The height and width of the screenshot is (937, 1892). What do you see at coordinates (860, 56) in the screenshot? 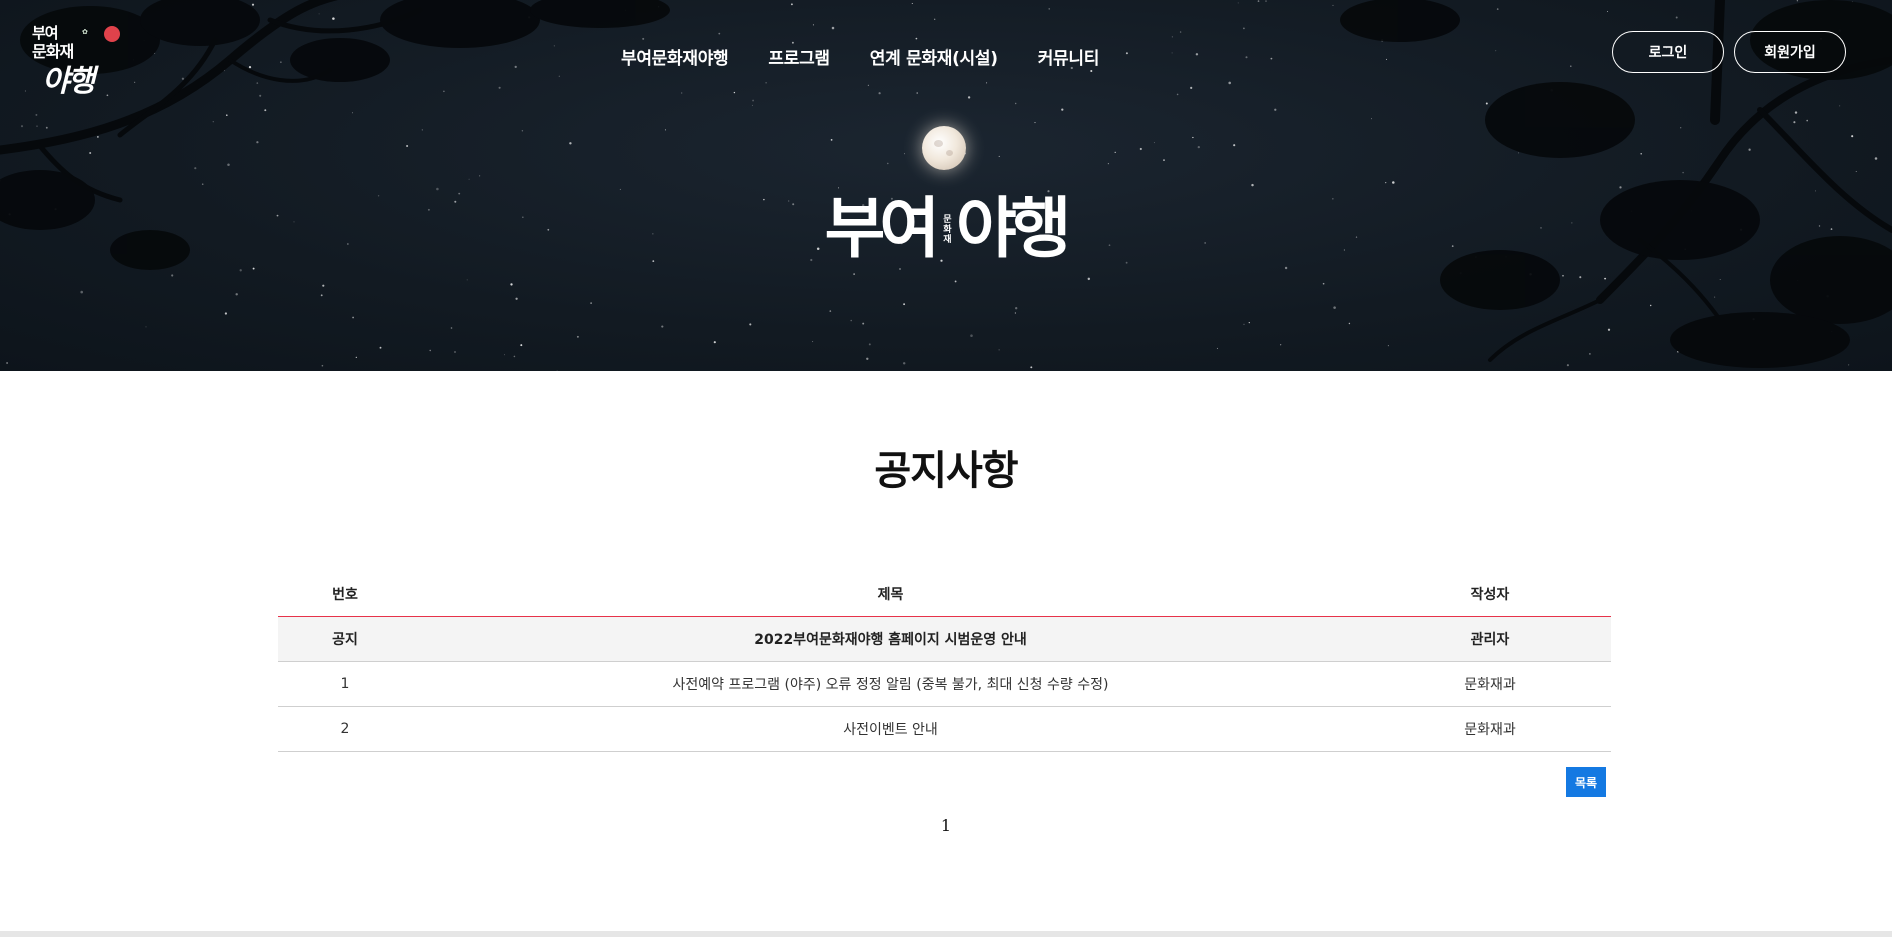
I see `main-nav: 부여문화재야행 프로그램 연계 문화재(시설) 커뮤니티` at bounding box center [860, 56].